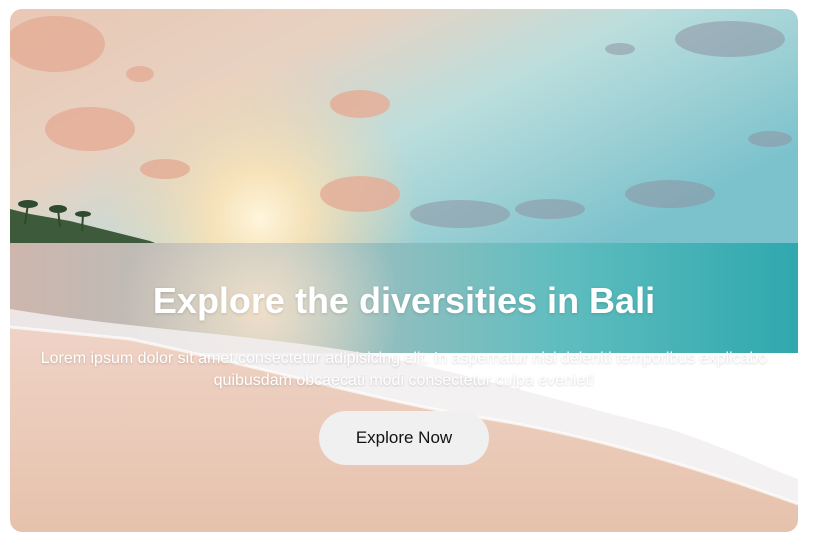 This screenshot has height=542, width=816. Describe the element at coordinates (404, 438) in the screenshot. I see `explore-now-button: Explore Now` at that location.